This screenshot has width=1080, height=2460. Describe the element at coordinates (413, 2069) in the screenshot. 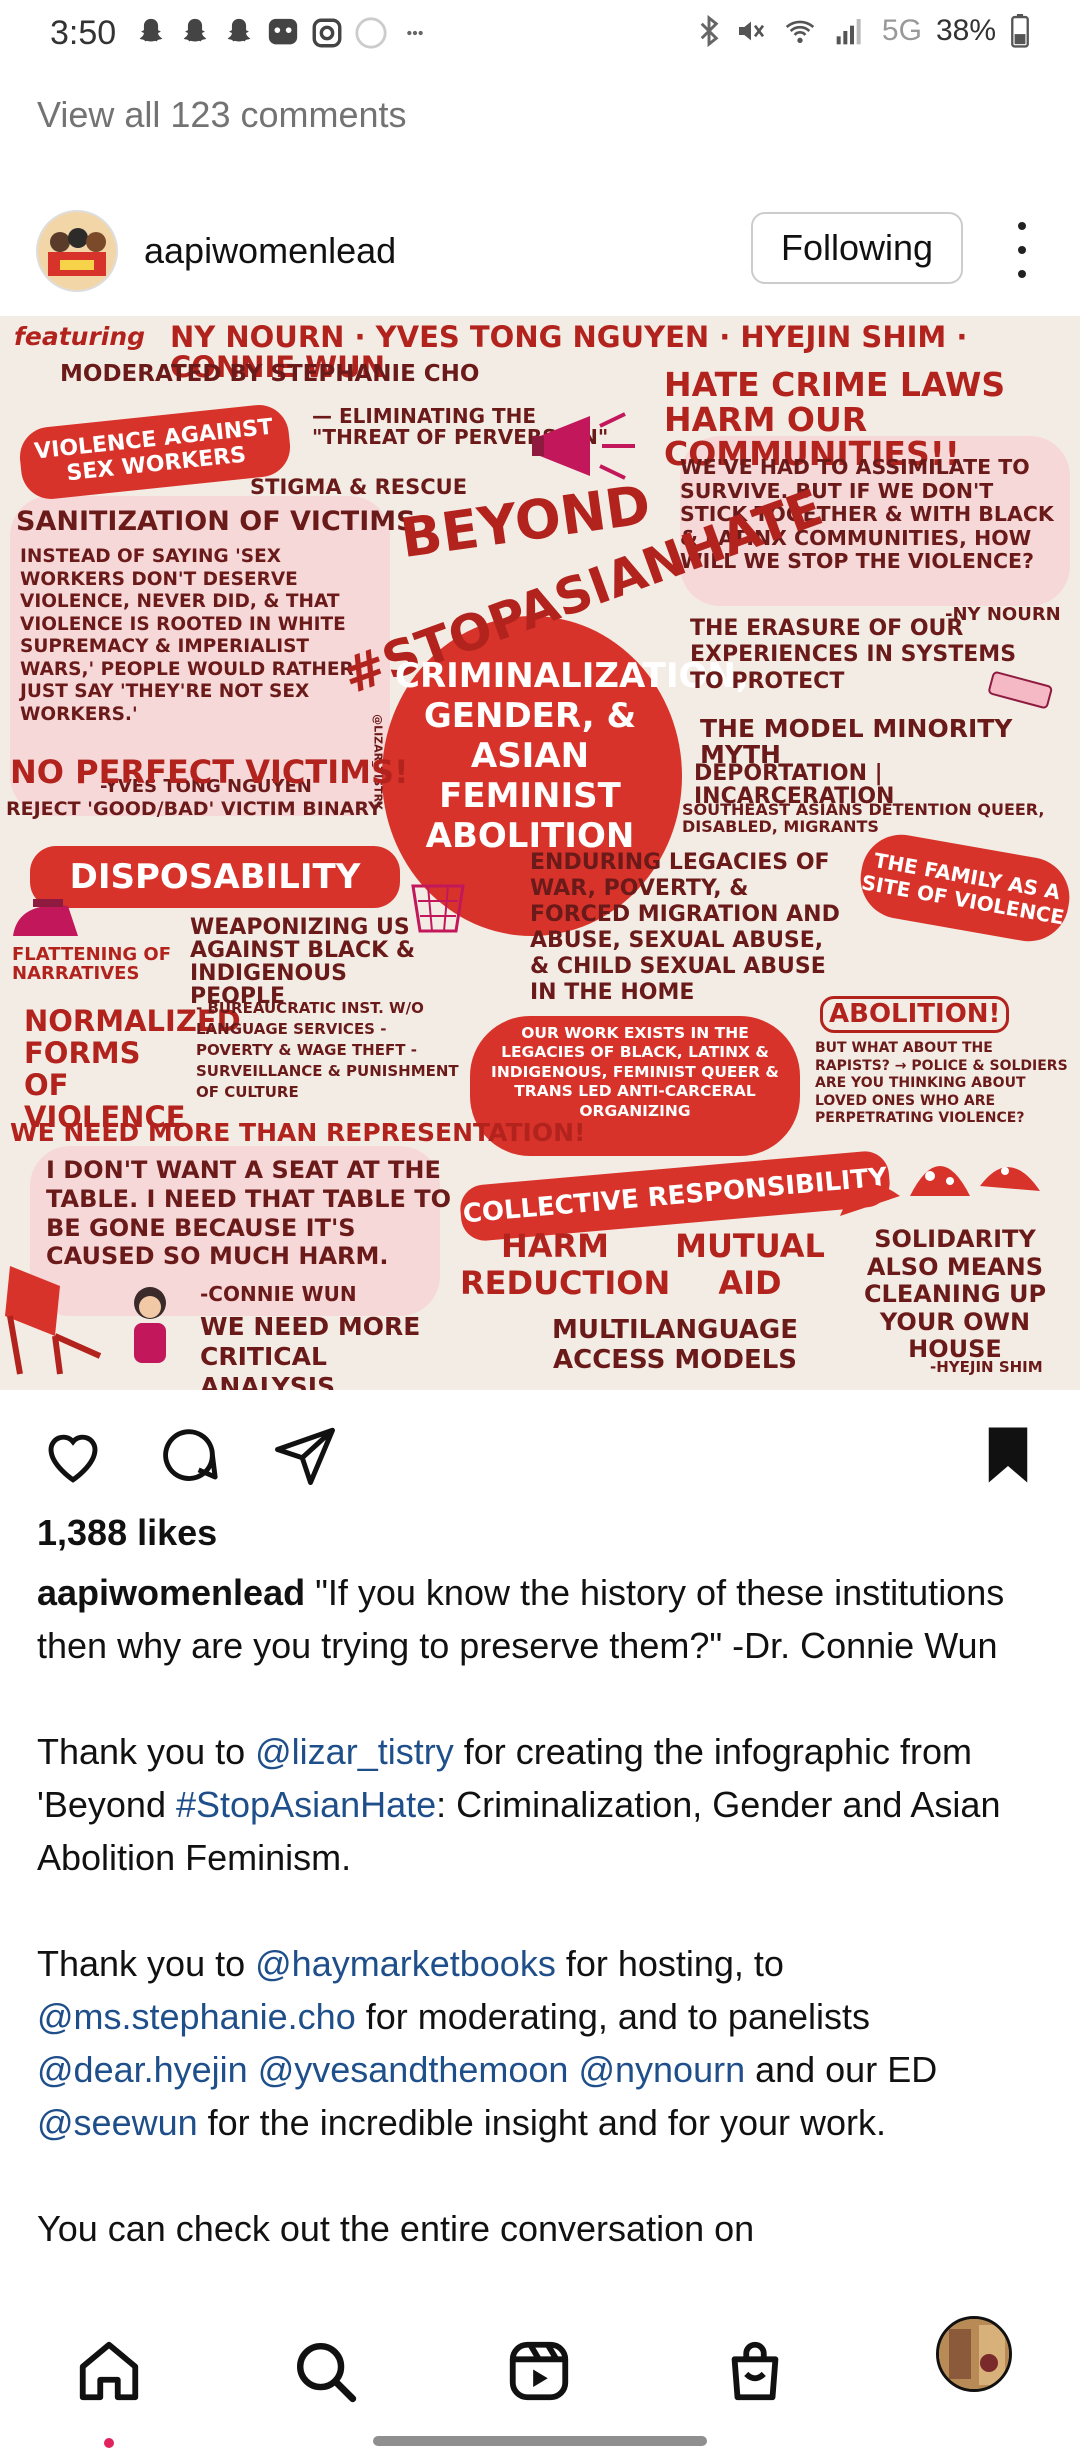

I see `mention-link: @yvesandthemoon` at that location.